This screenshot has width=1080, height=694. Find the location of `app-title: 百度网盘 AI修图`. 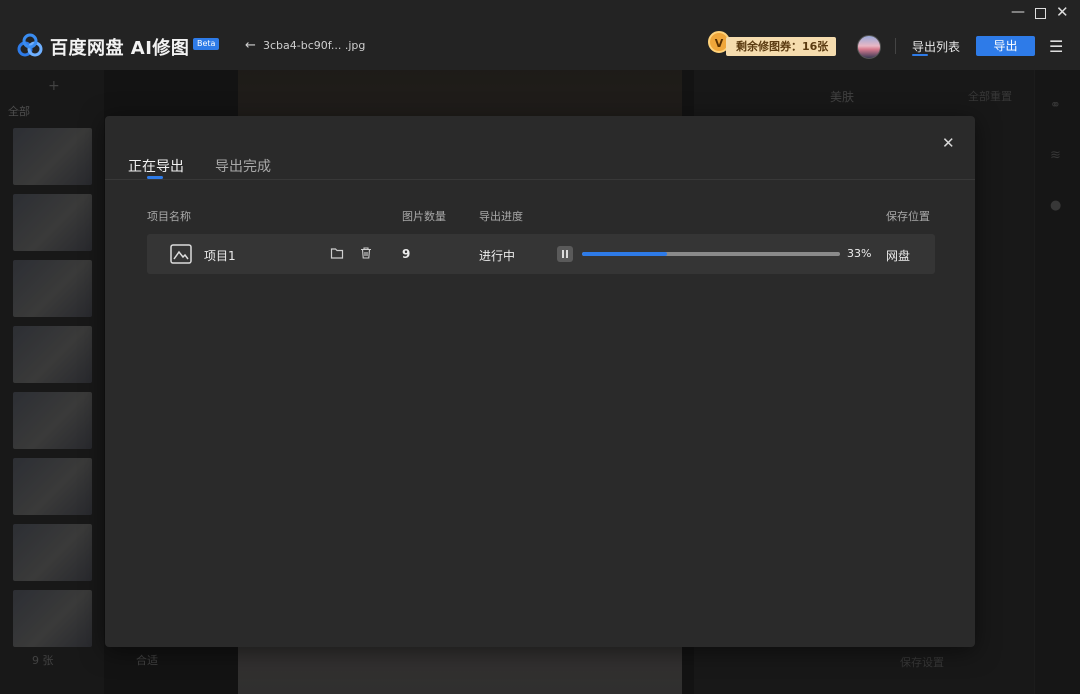

app-title: 百度网盘 AI修图 is located at coordinates (120, 48).